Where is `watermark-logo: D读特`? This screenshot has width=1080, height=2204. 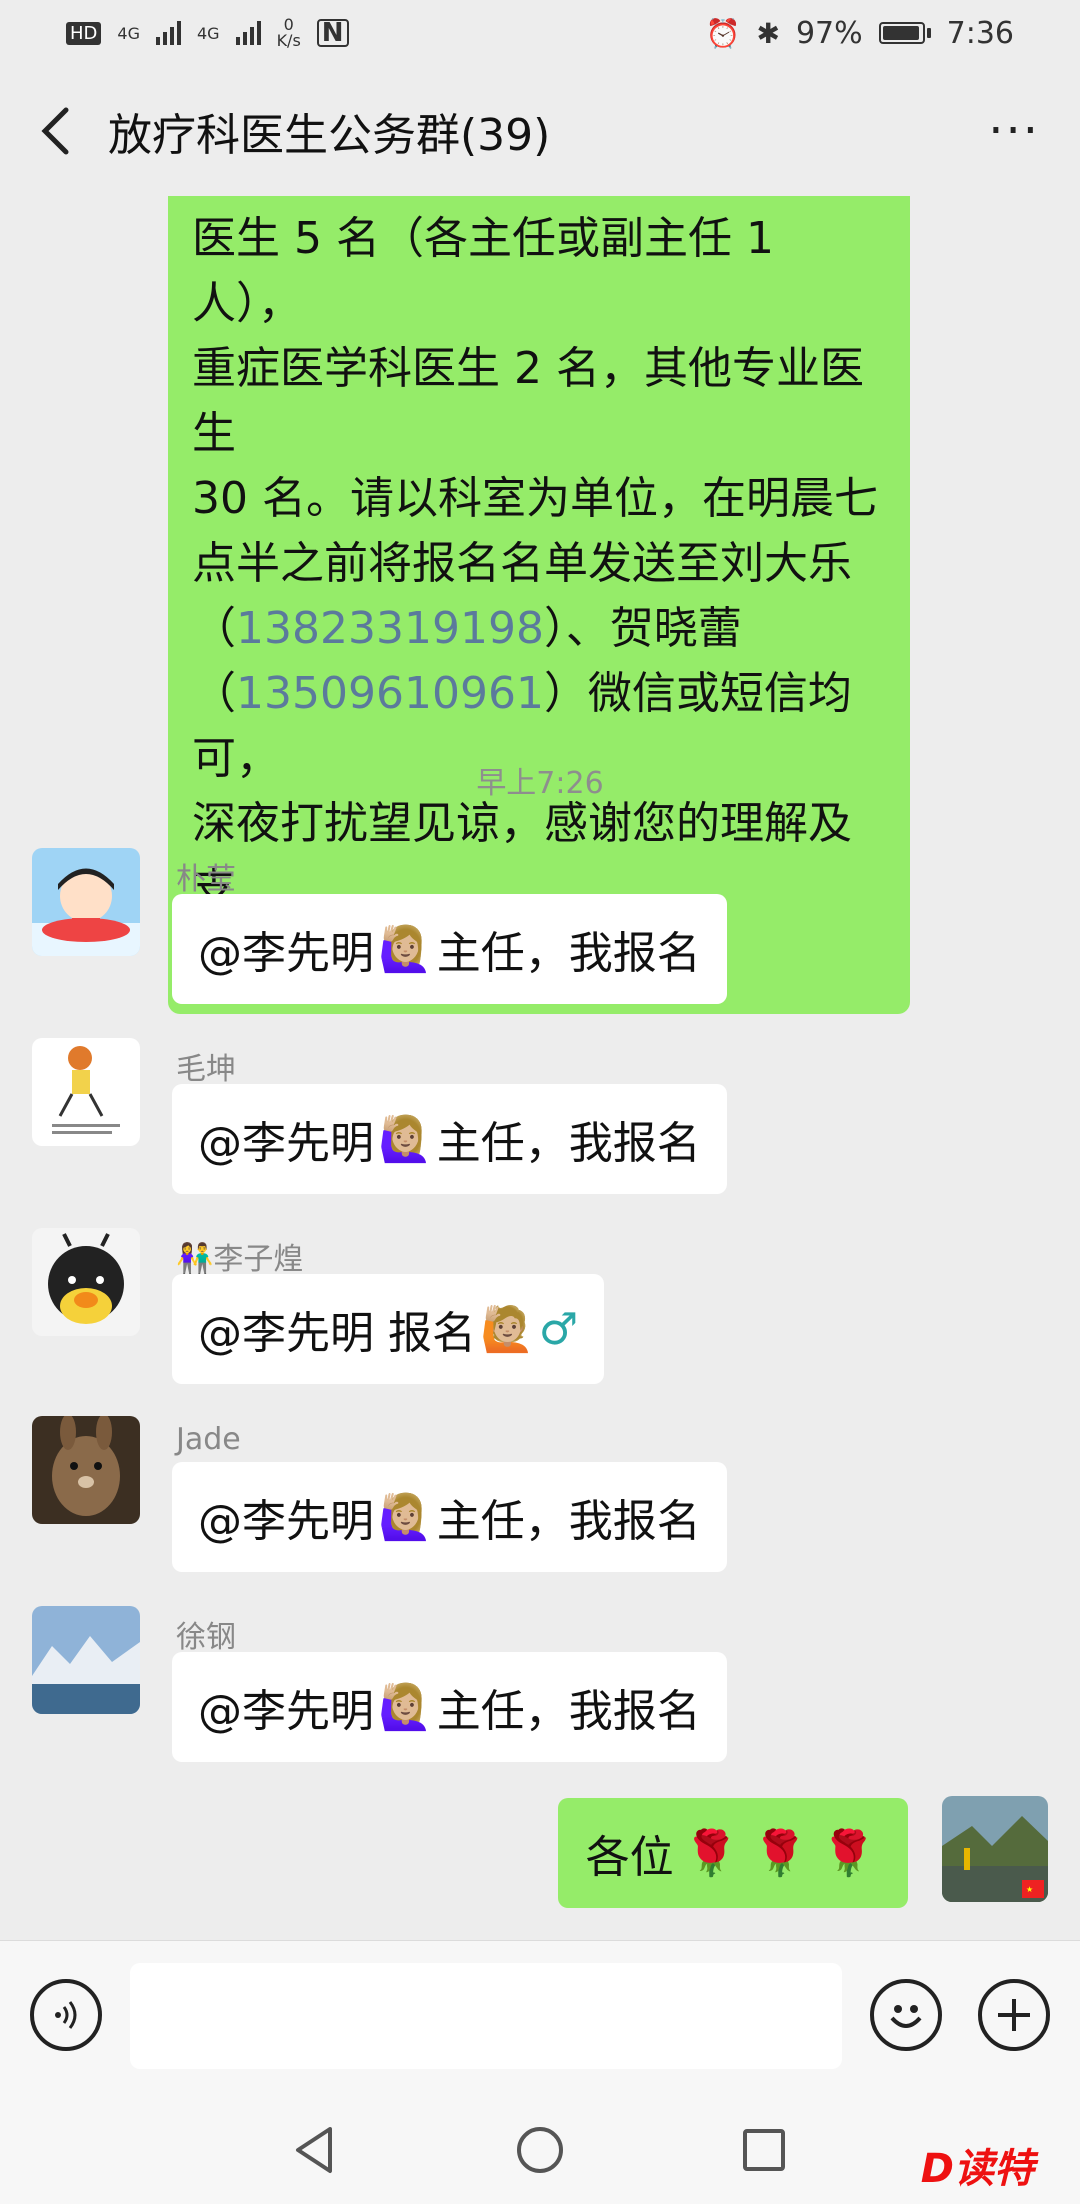
watermark-logo: D读特 is located at coordinates (977, 2169).